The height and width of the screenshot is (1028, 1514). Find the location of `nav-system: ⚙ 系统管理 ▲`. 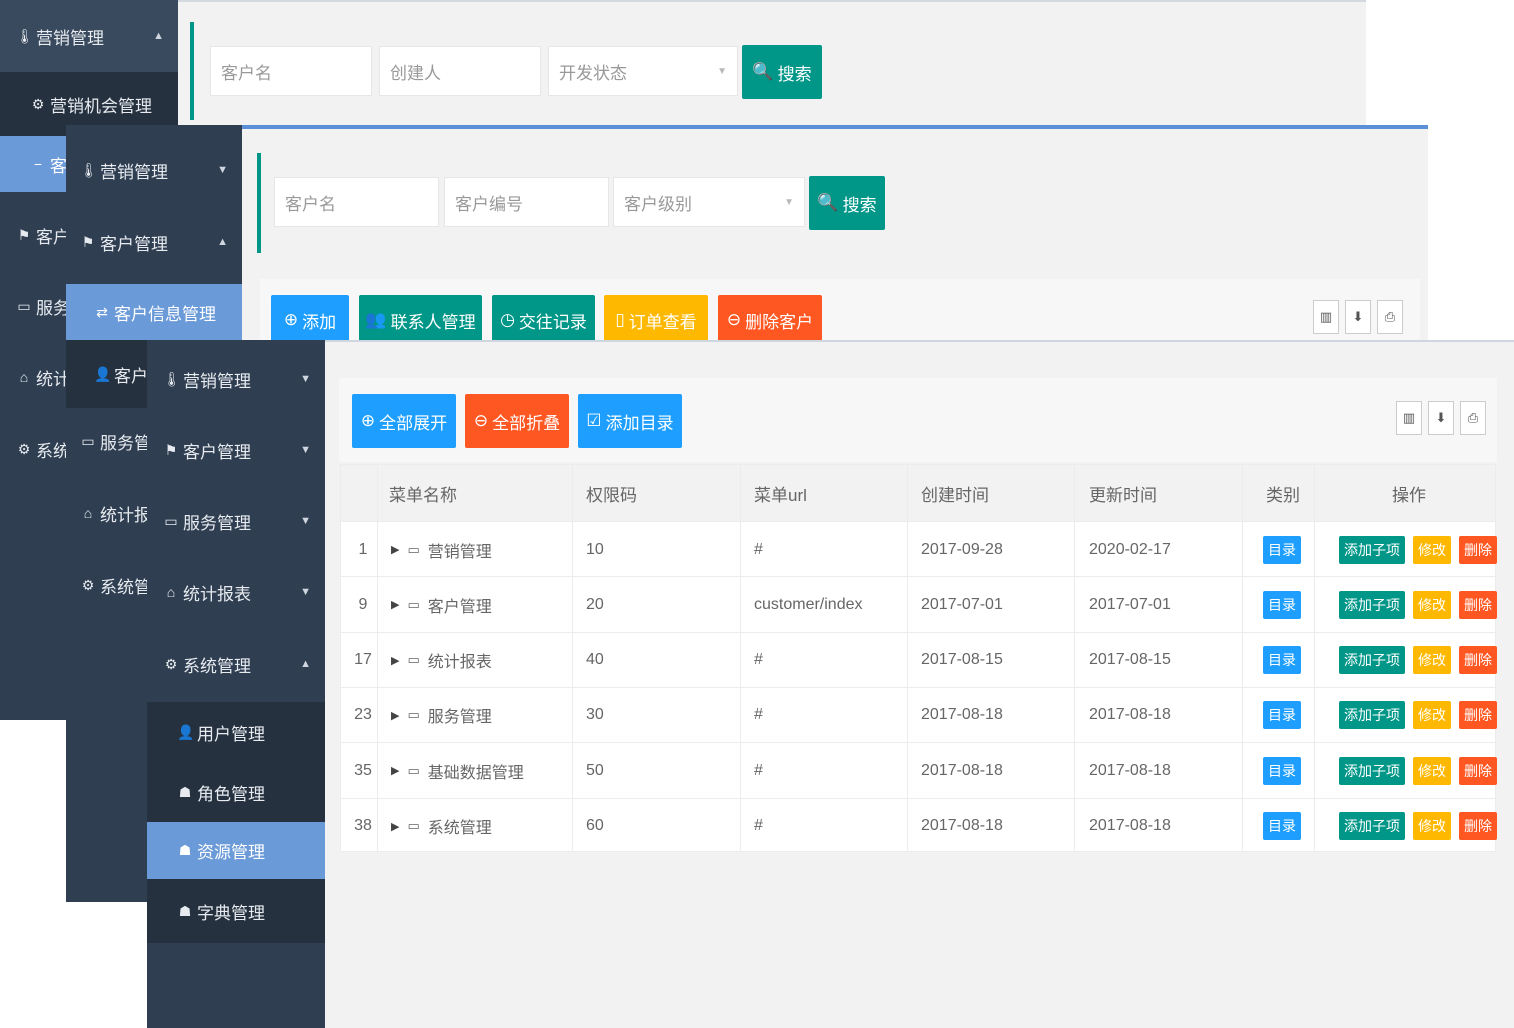

nav-system: ⚙ 系统管理 ▲ is located at coordinates (236, 664).